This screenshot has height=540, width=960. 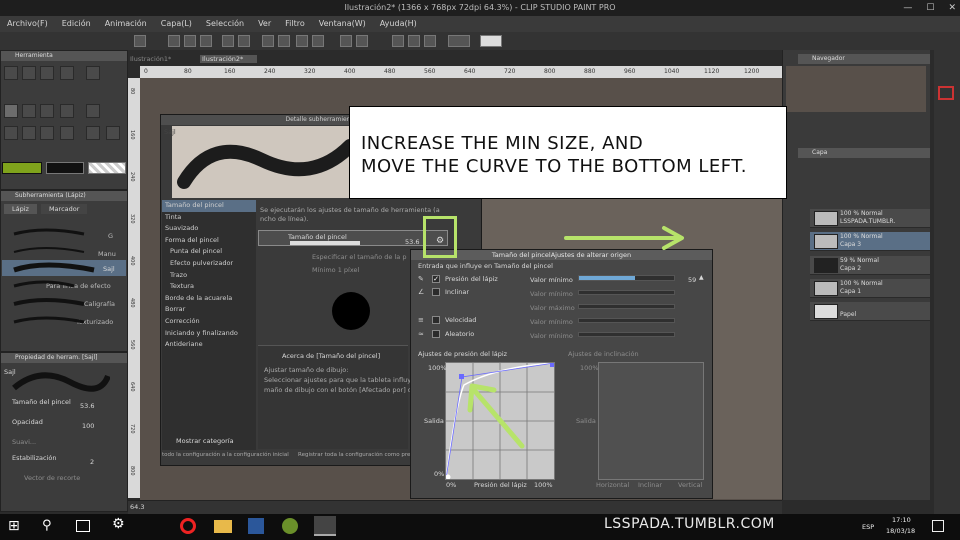 I want to click on random-checkbox, so click(x=436, y=334).